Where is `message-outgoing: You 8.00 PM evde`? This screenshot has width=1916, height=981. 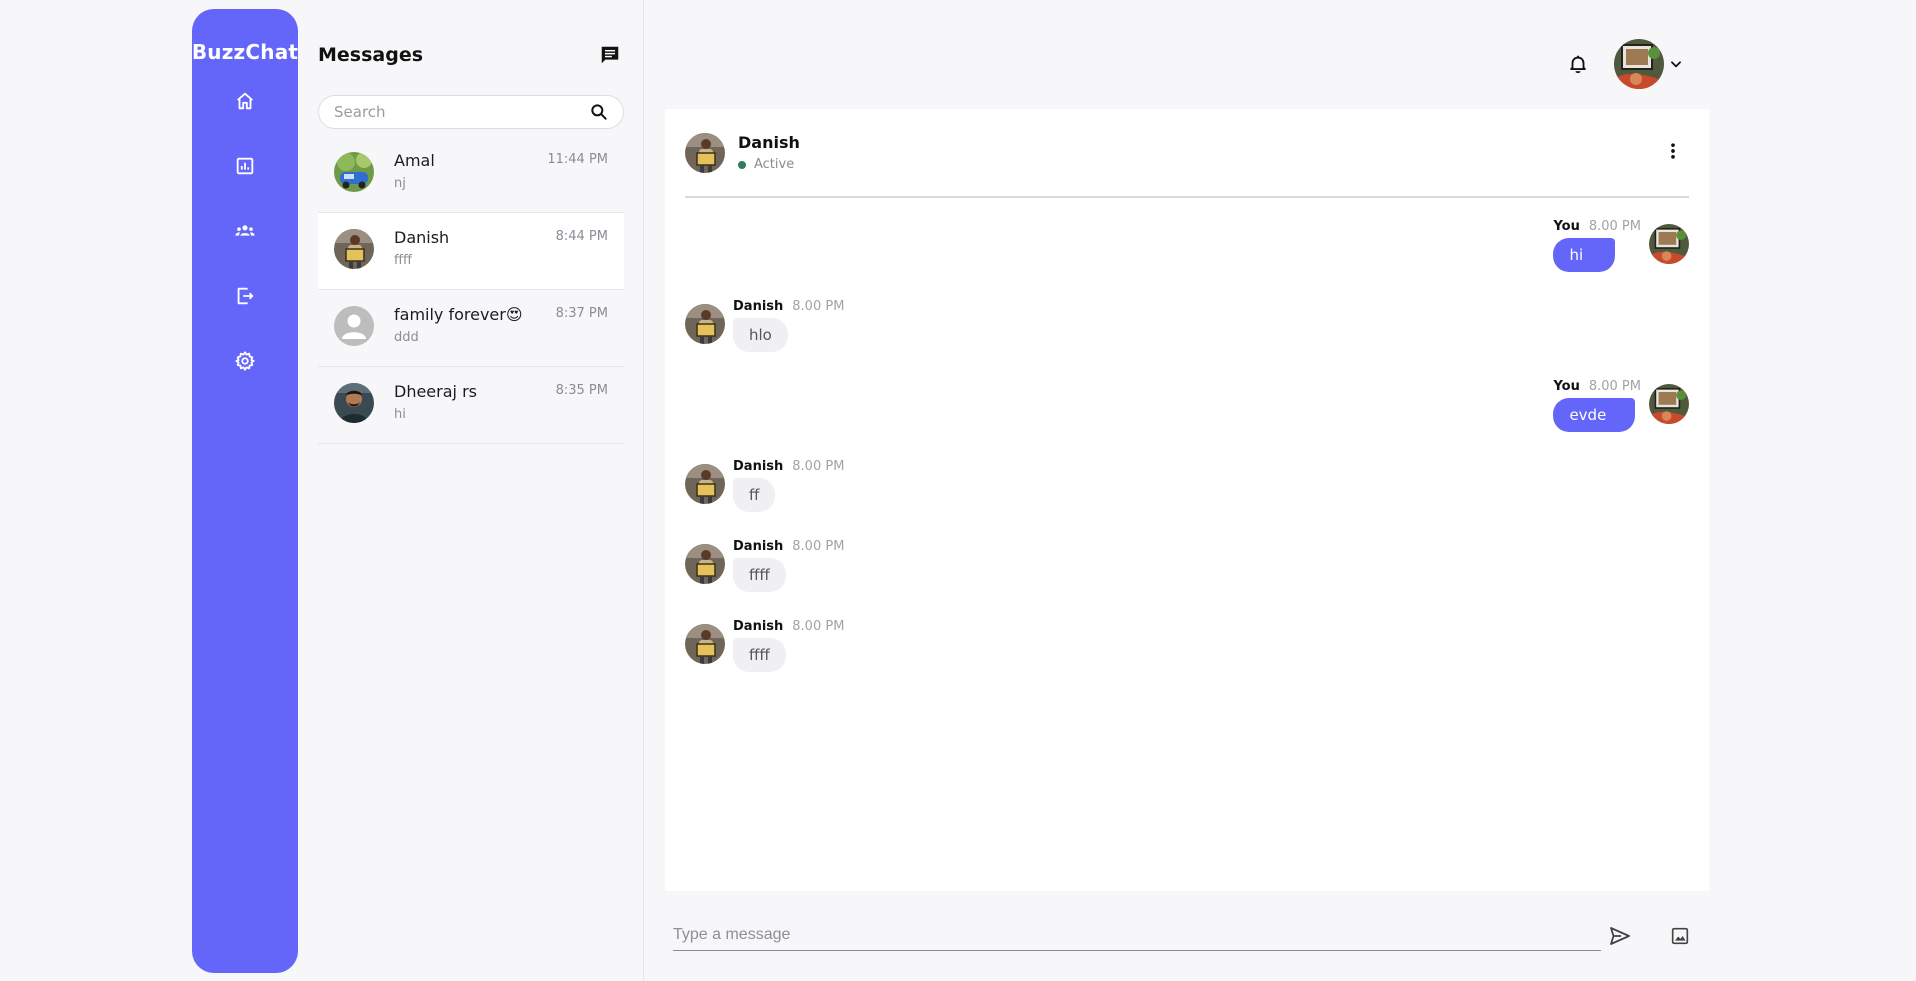
message-outgoing: You 8.00 PM evde is located at coordinates (1621, 405).